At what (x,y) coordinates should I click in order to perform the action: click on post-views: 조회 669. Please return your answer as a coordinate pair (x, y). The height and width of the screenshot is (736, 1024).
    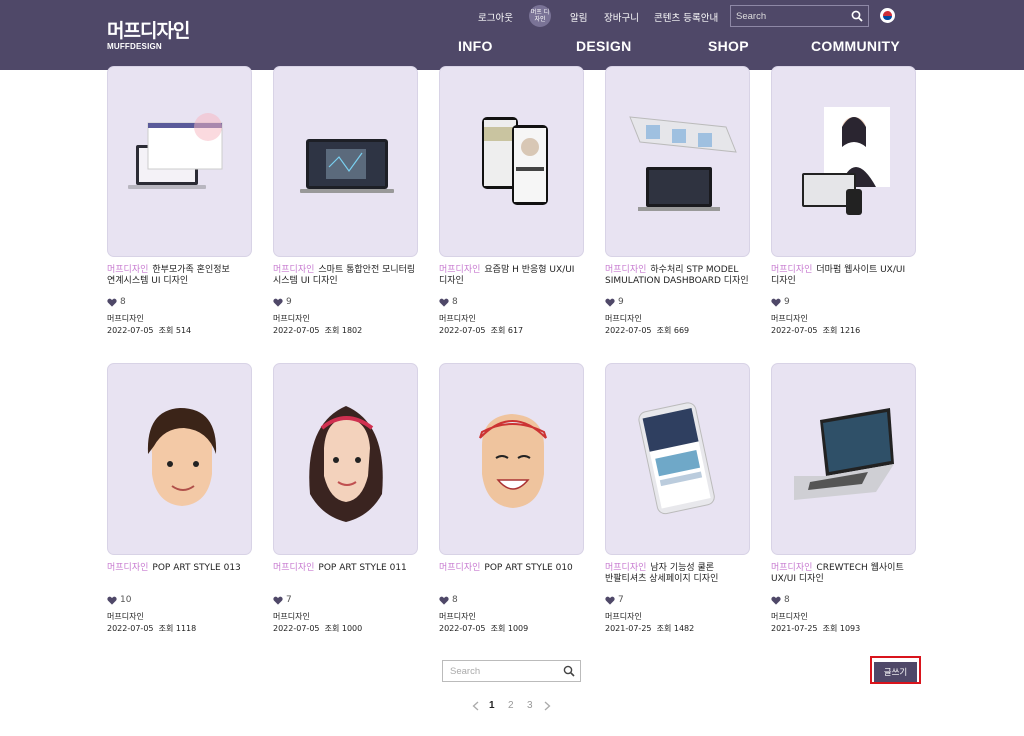
    Looking at the image, I should click on (673, 330).